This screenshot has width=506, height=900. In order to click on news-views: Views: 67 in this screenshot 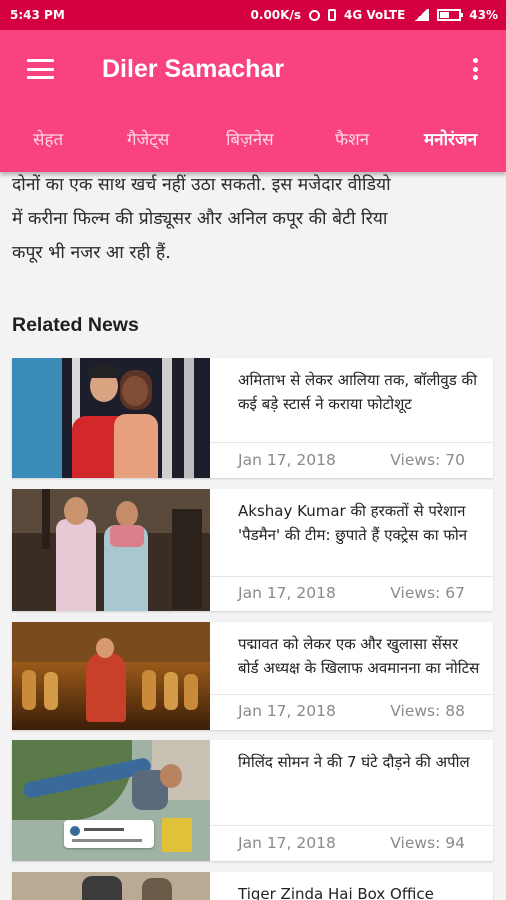, I will do `click(427, 593)`.